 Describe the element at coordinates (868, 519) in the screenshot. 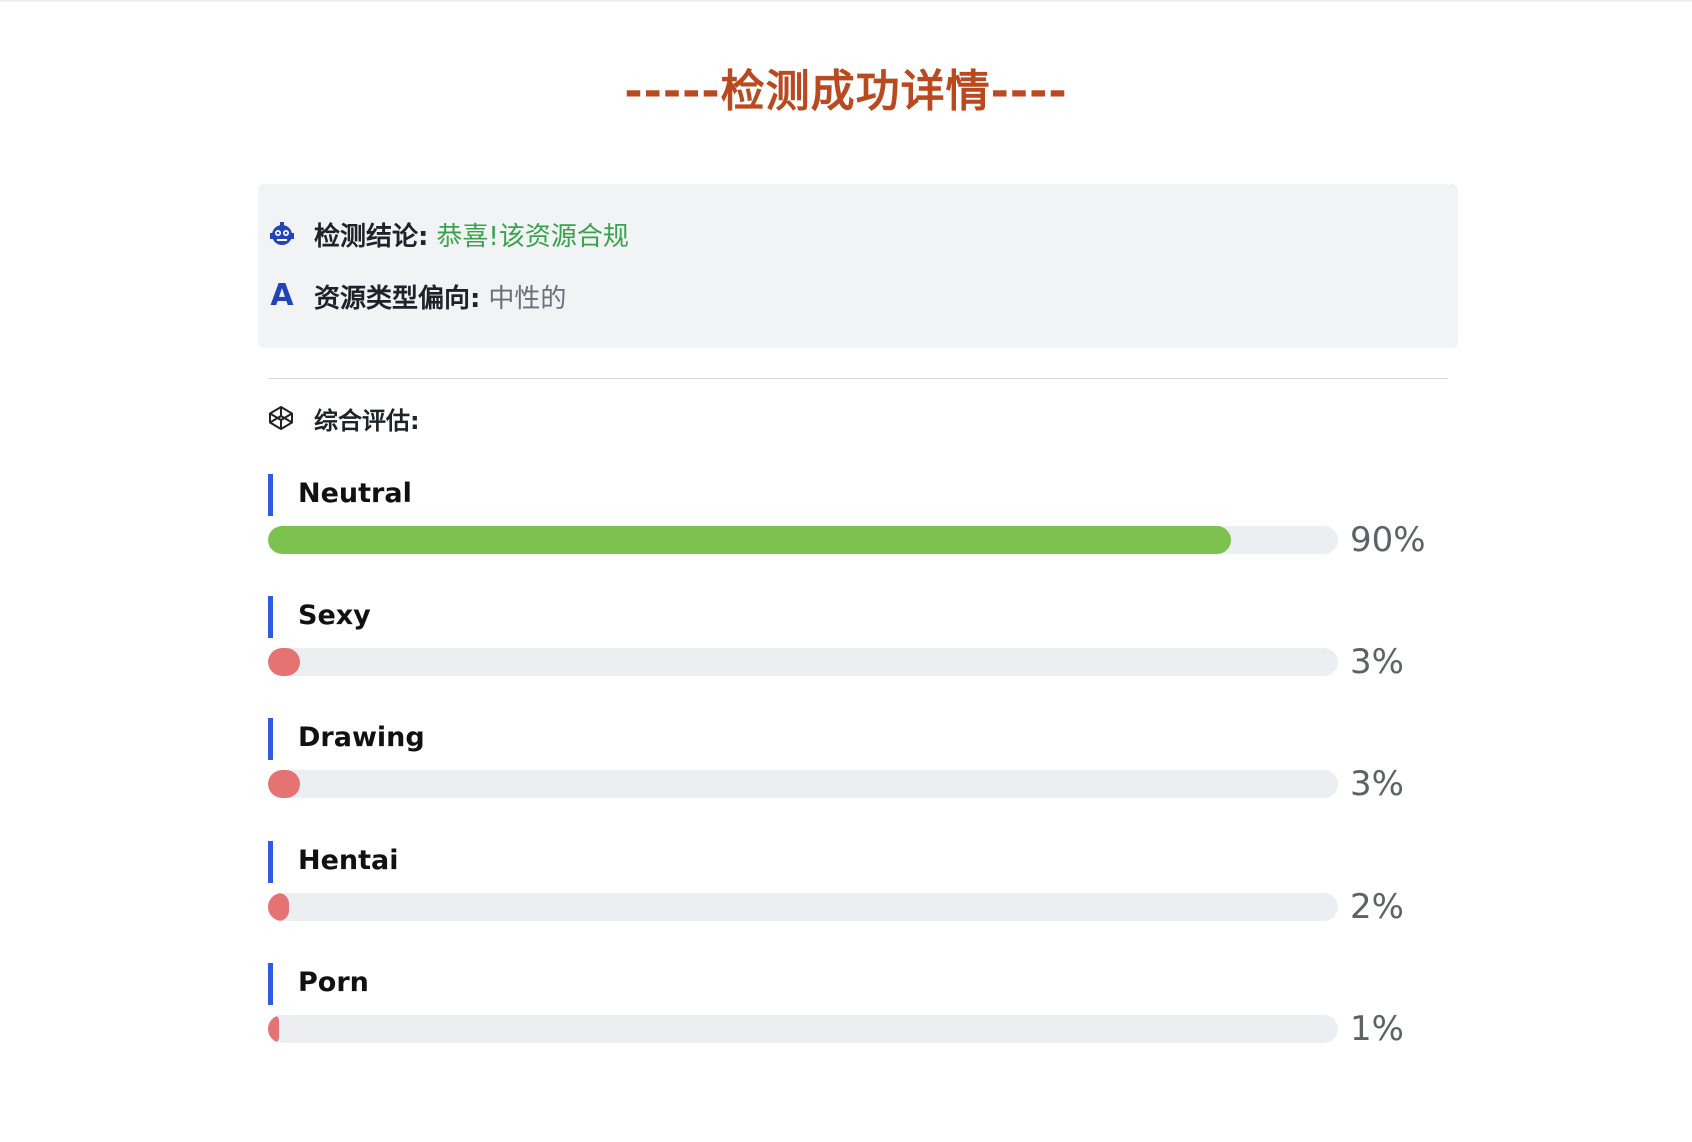

I see `metric-neutral: Neutral 90%` at that location.